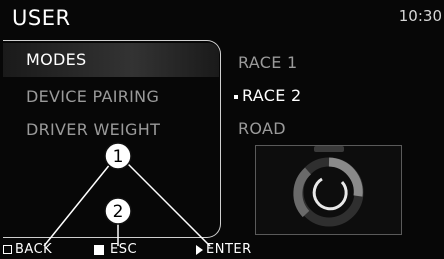  Describe the element at coordinates (272, 95) in the screenshot. I see `submenu-item-label: RACE 2` at that location.